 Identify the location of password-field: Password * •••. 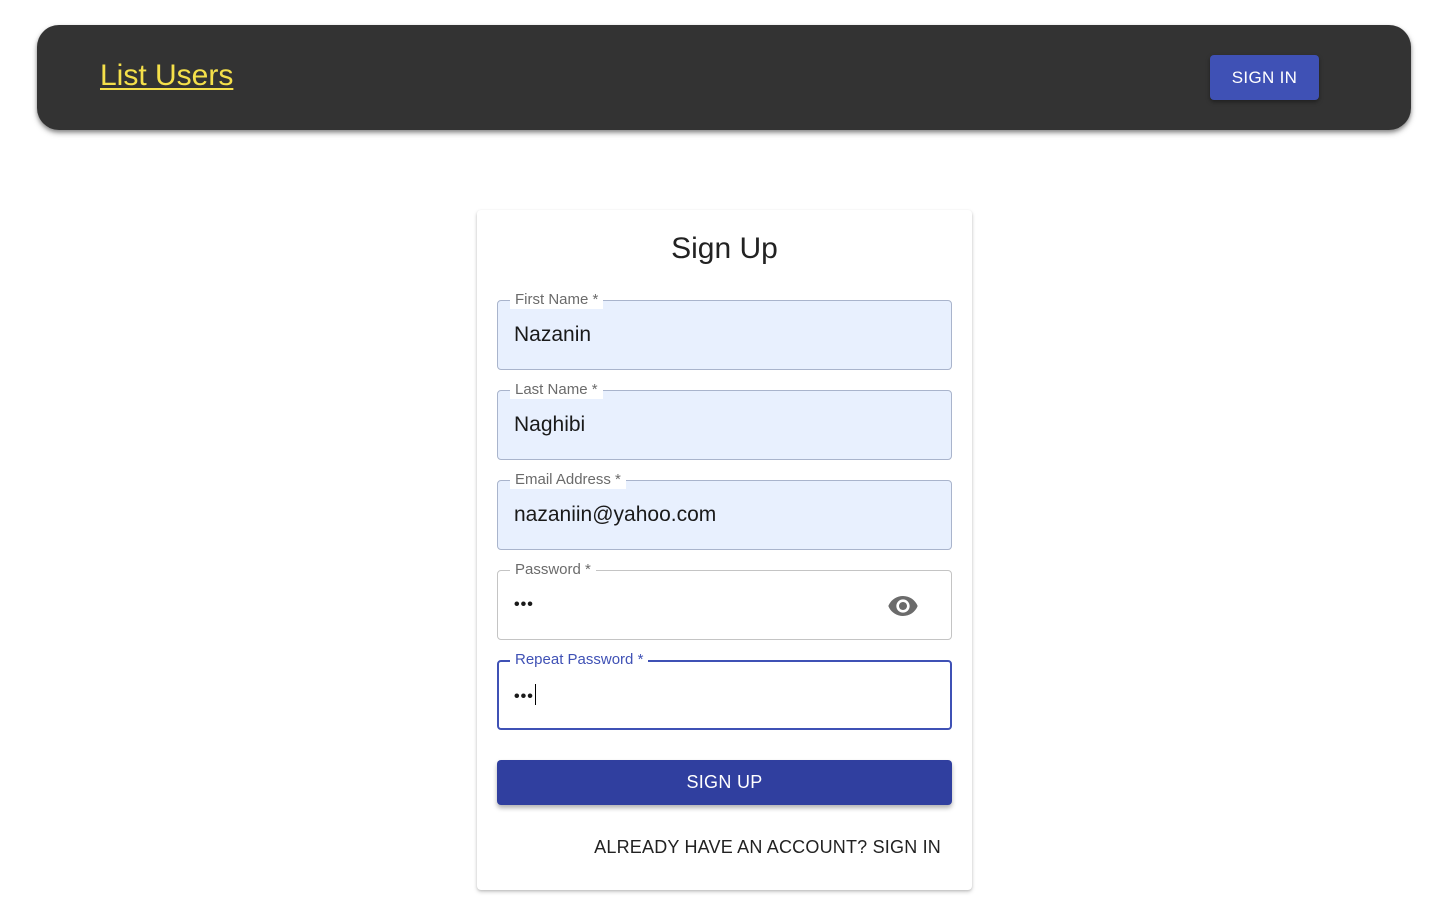
(724, 600).